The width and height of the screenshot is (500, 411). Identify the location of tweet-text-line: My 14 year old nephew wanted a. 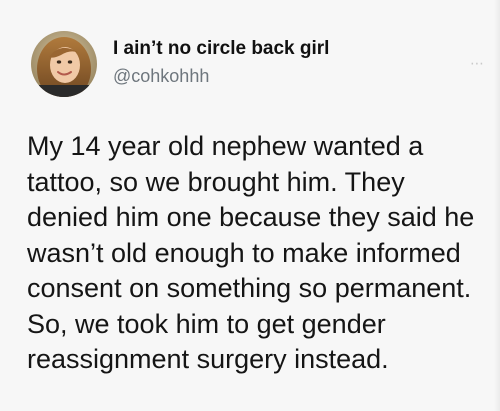
(225, 146).